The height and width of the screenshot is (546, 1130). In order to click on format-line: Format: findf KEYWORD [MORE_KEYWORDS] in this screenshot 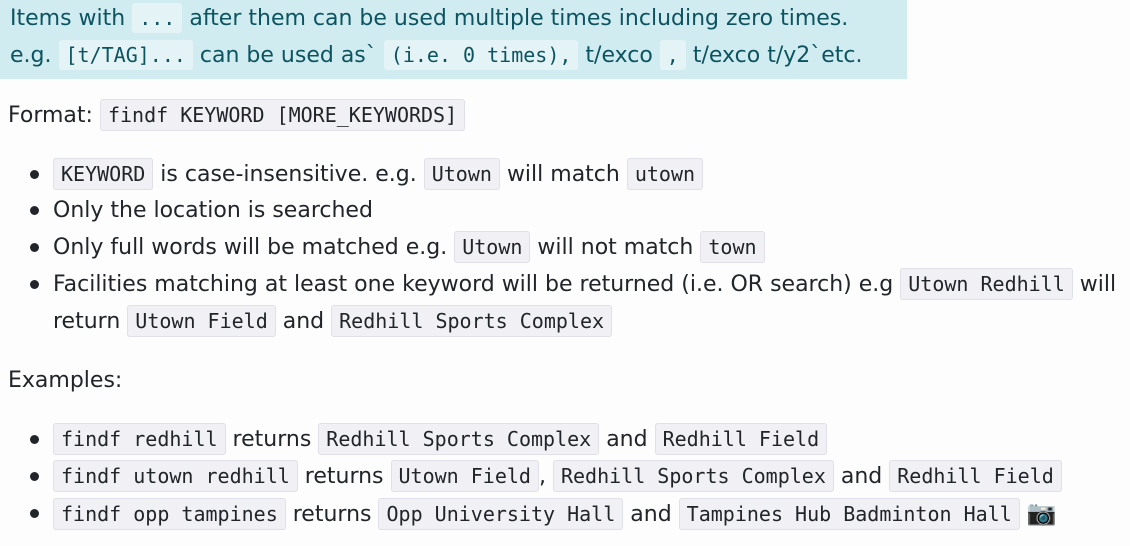, I will do `click(237, 115)`.